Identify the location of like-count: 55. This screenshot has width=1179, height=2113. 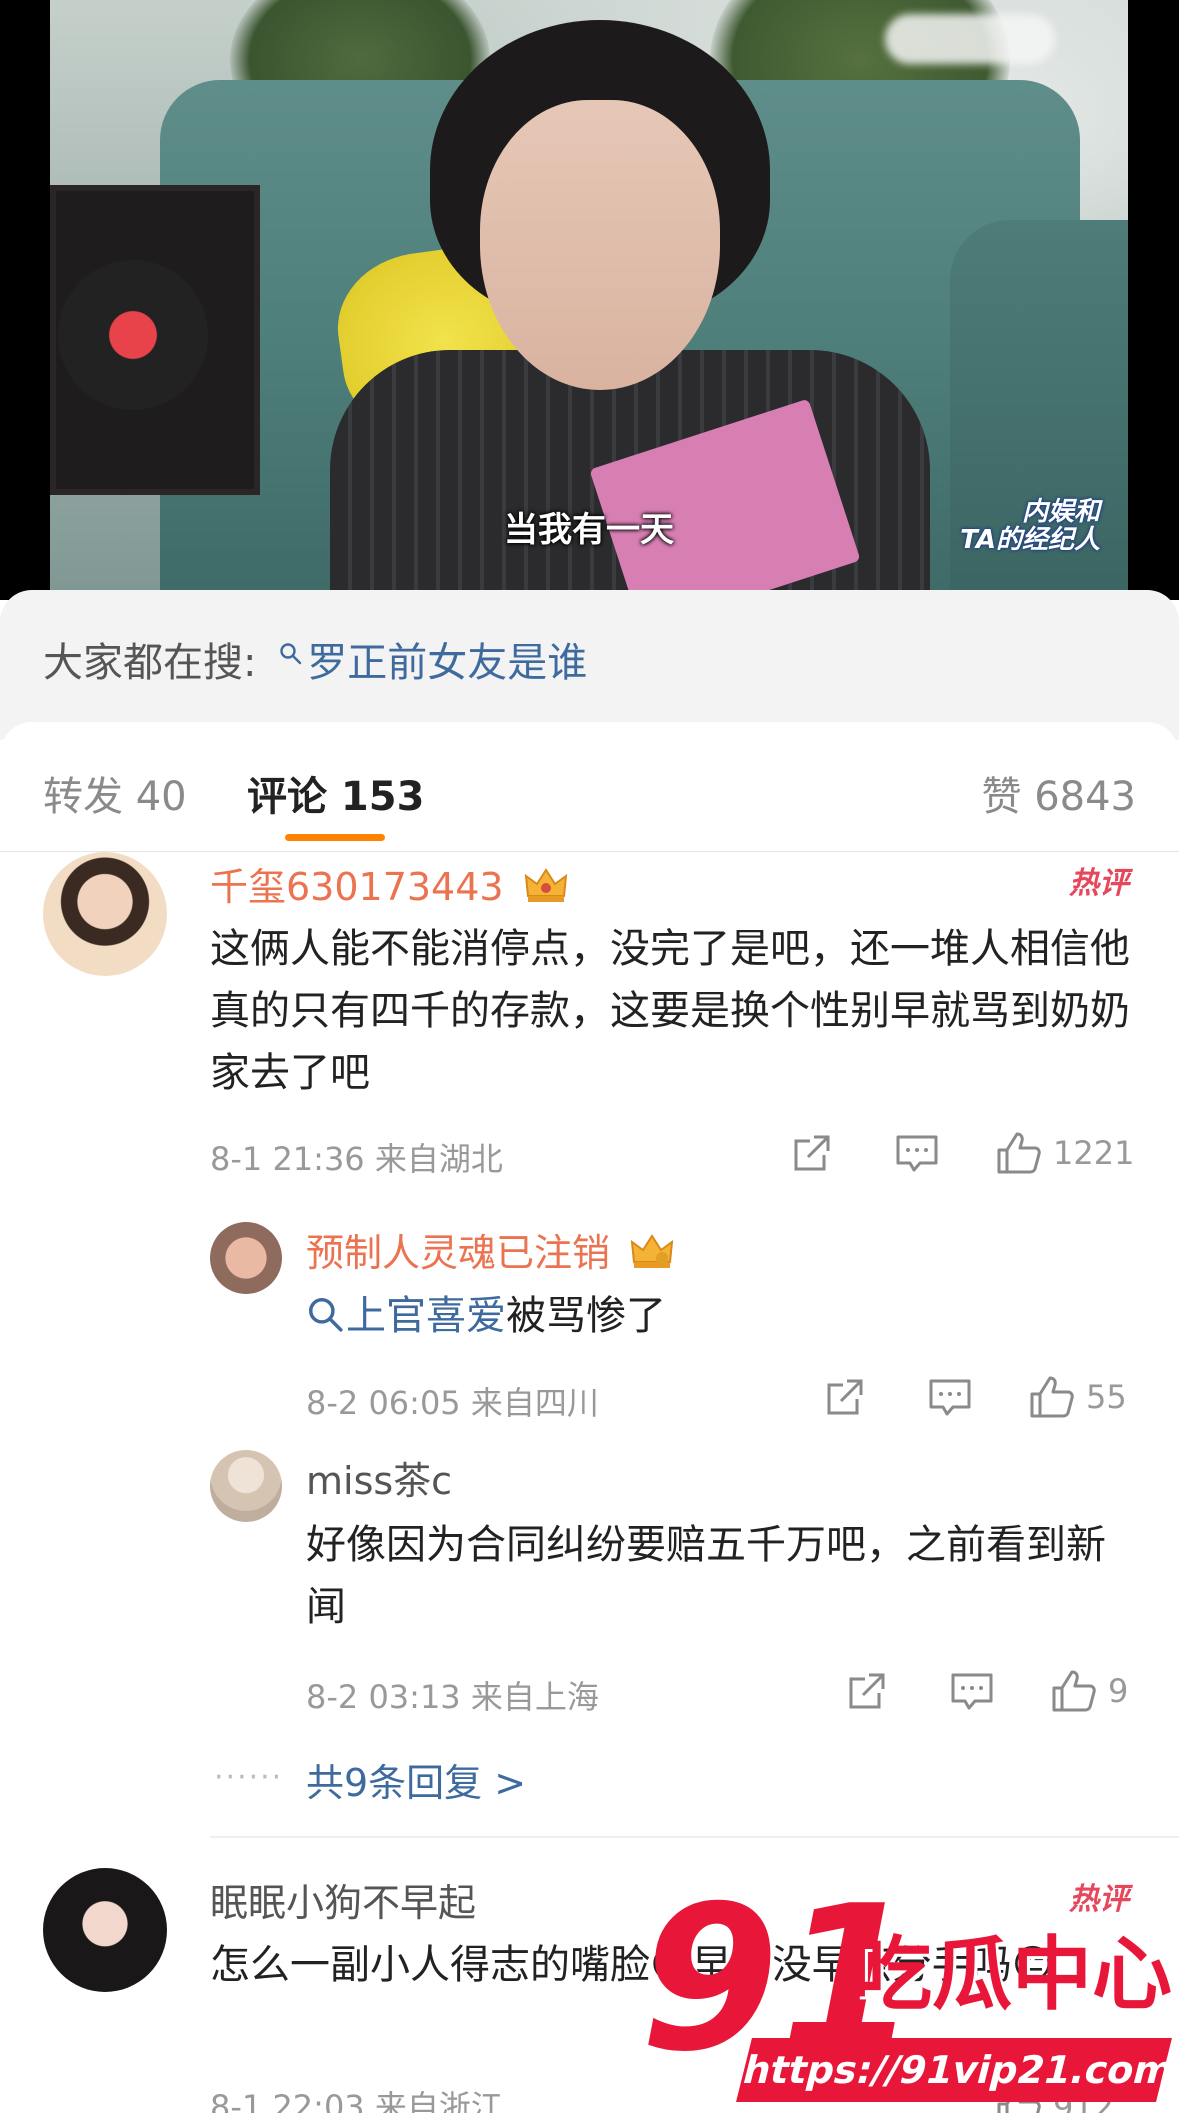
(1106, 1397).